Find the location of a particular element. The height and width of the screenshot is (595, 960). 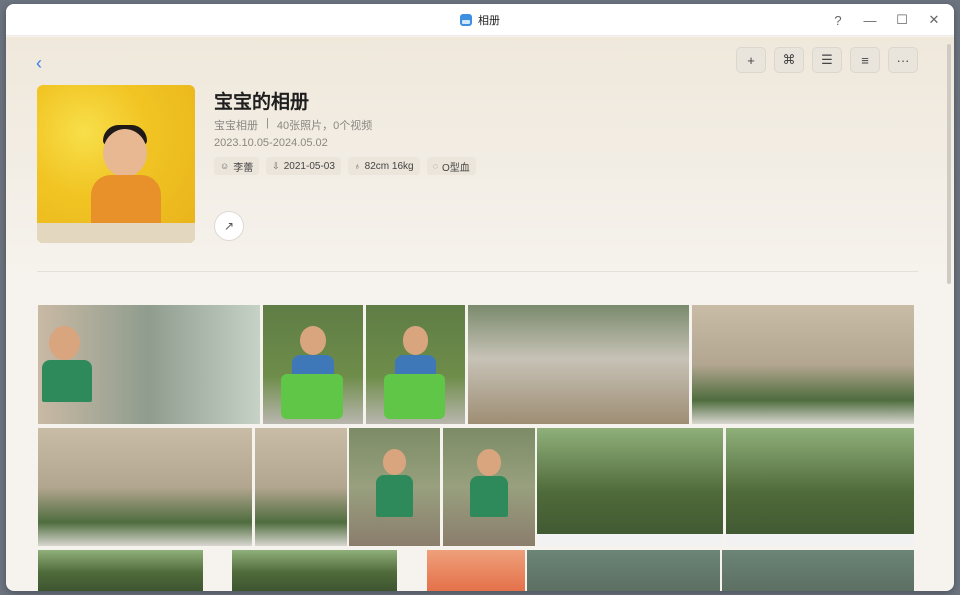

window-title: 相册 is located at coordinates (489, 21).